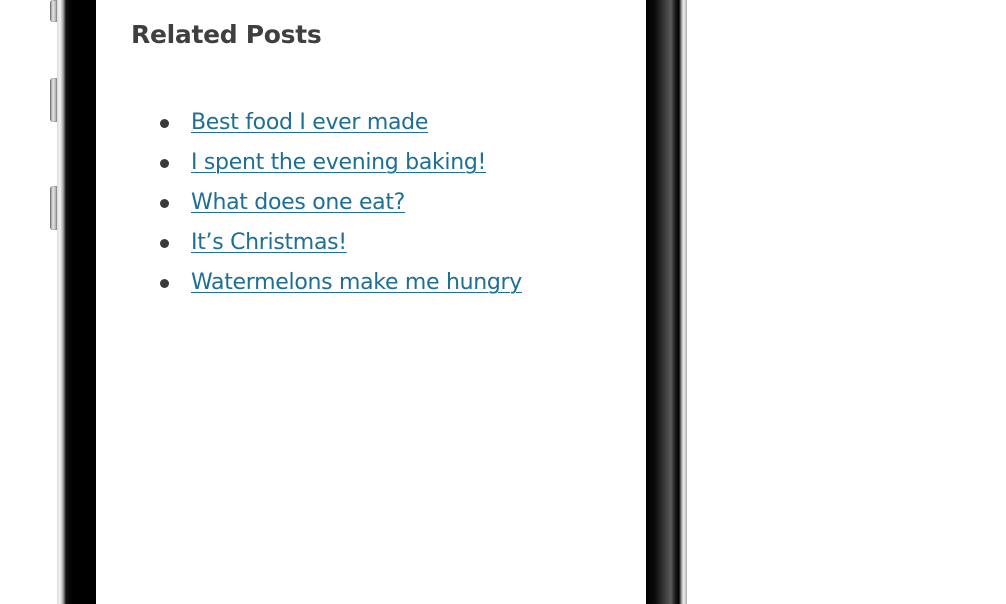  I want to click on phone-right-bezel, so click(666, 302).